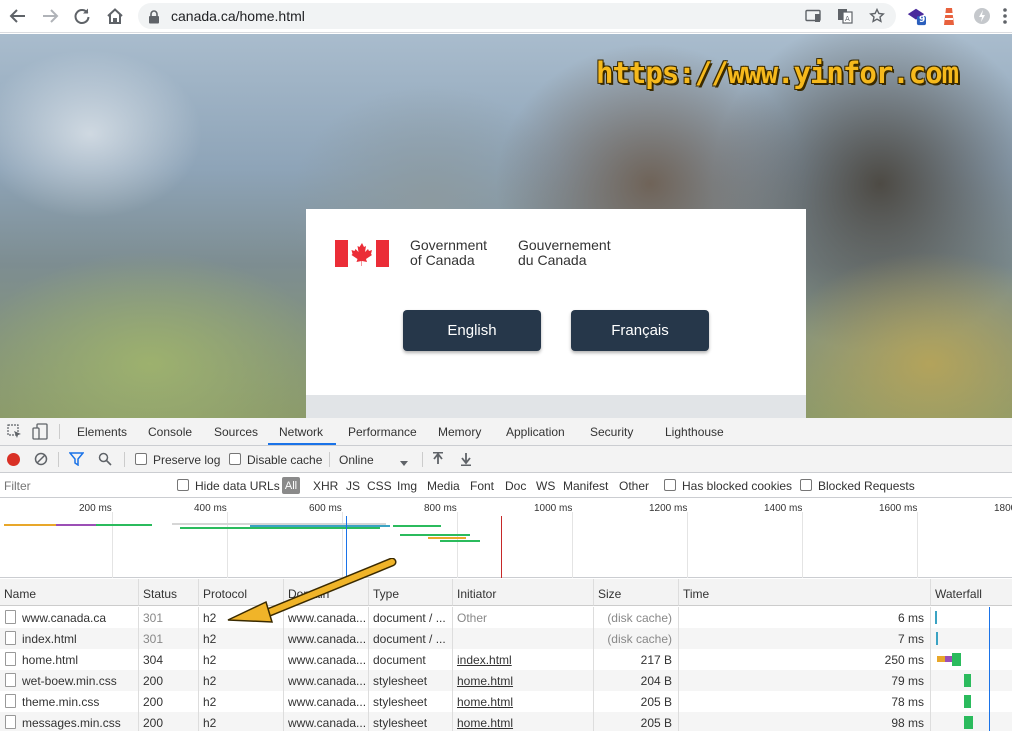 The height and width of the screenshot is (731, 1012). What do you see at coordinates (356, 460) in the screenshot?
I see `throttling-select: Online` at bounding box center [356, 460].